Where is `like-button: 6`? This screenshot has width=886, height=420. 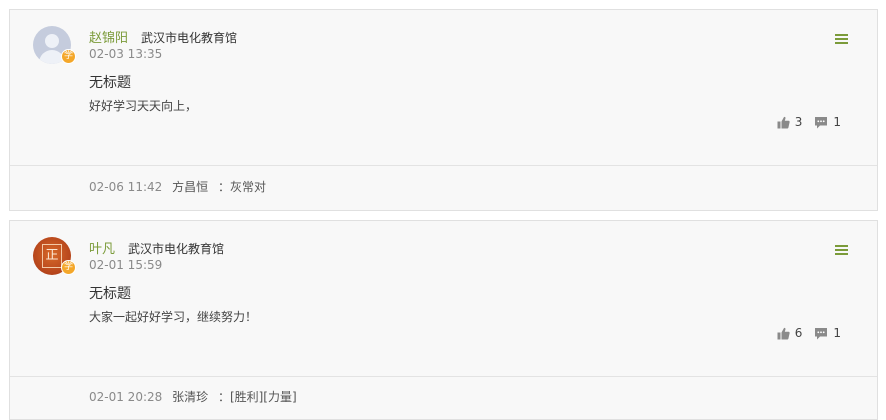
like-button: 6 is located at coordinates (790, 333).